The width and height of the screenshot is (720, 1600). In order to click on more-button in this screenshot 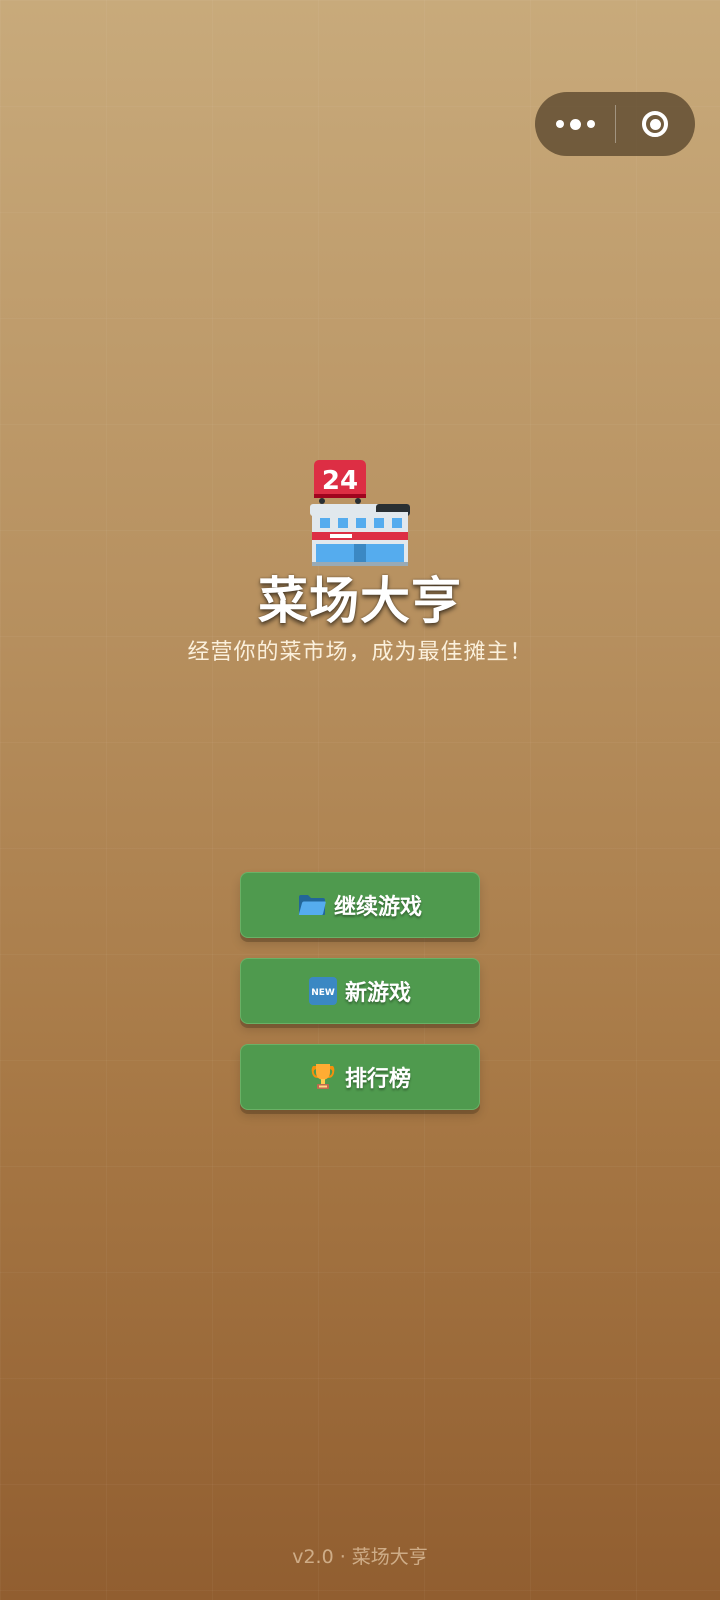, I will do `click(575, 124)`.